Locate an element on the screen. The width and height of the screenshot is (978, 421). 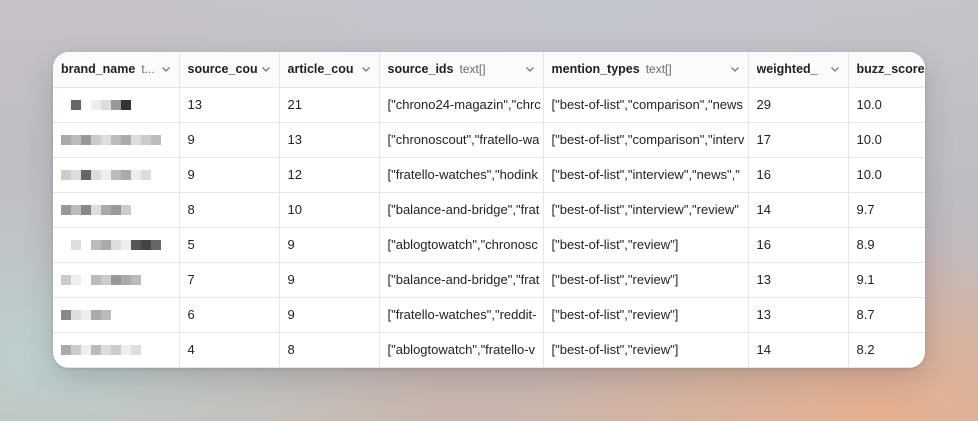
column-header-label: source_cou is located at coordinates (222, 69).